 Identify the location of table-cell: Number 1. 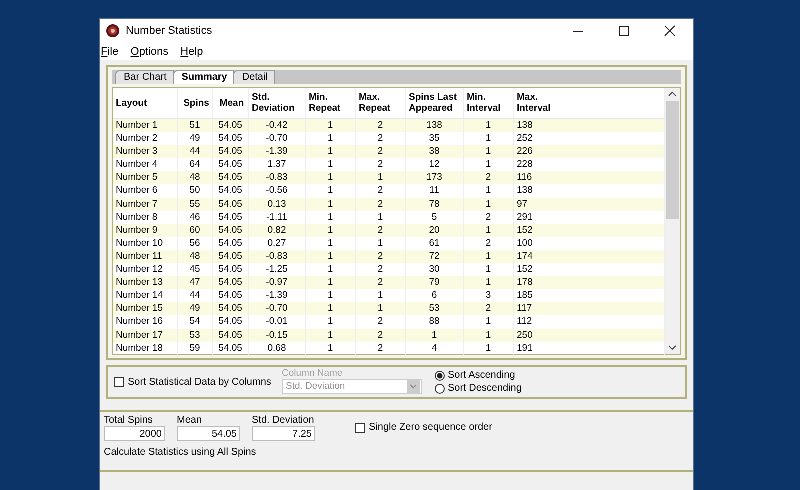
(145, 125).